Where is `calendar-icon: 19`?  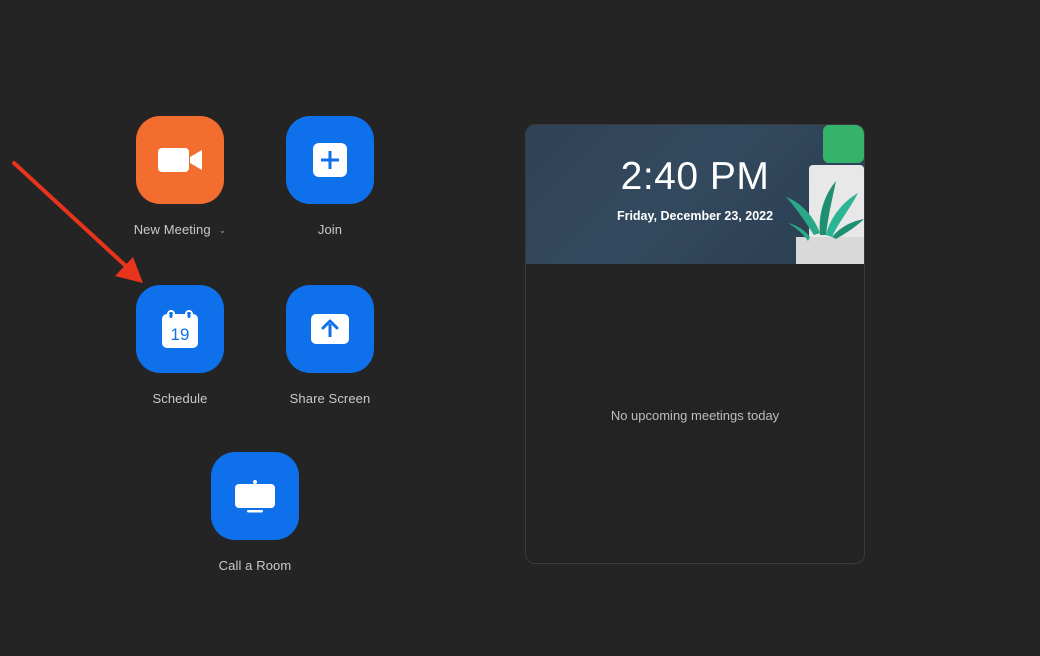
calendar-icon: 19 is located at coordinates (180, 329).